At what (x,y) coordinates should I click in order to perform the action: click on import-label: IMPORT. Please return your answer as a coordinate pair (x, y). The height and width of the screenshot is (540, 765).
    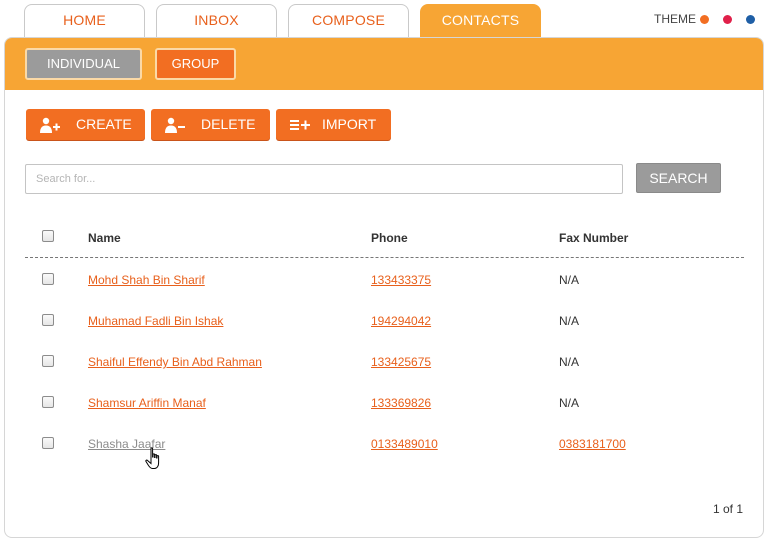
    Looking at the image, I should click on (349, 124).